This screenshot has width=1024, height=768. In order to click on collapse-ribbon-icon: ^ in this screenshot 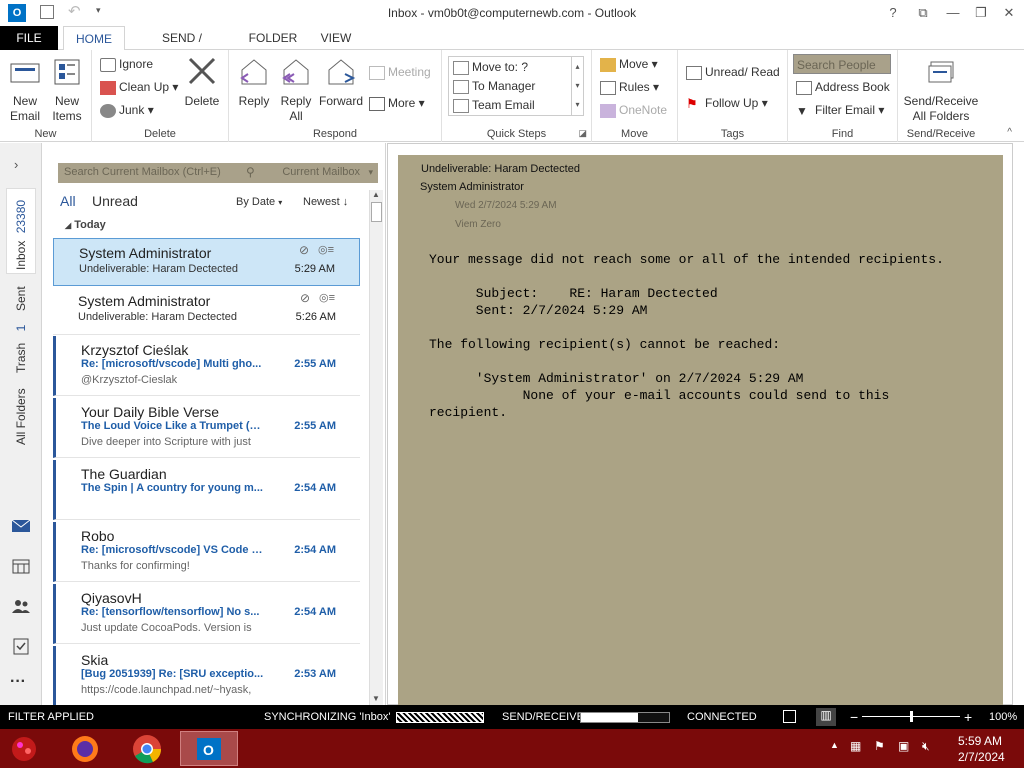, I will do `click(1009, 132)`.